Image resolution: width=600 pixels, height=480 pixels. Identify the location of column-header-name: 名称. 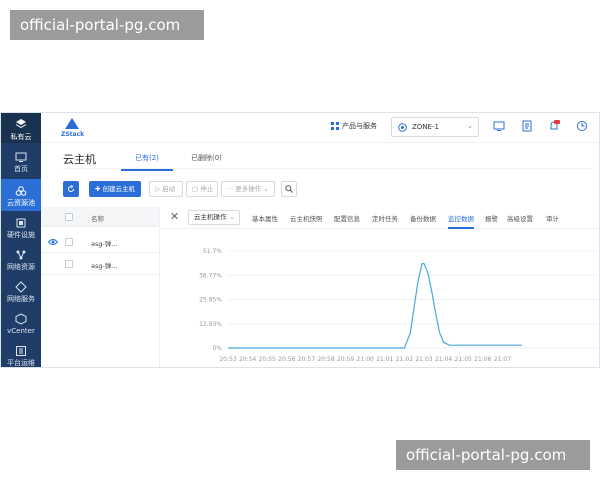
(97, 219).